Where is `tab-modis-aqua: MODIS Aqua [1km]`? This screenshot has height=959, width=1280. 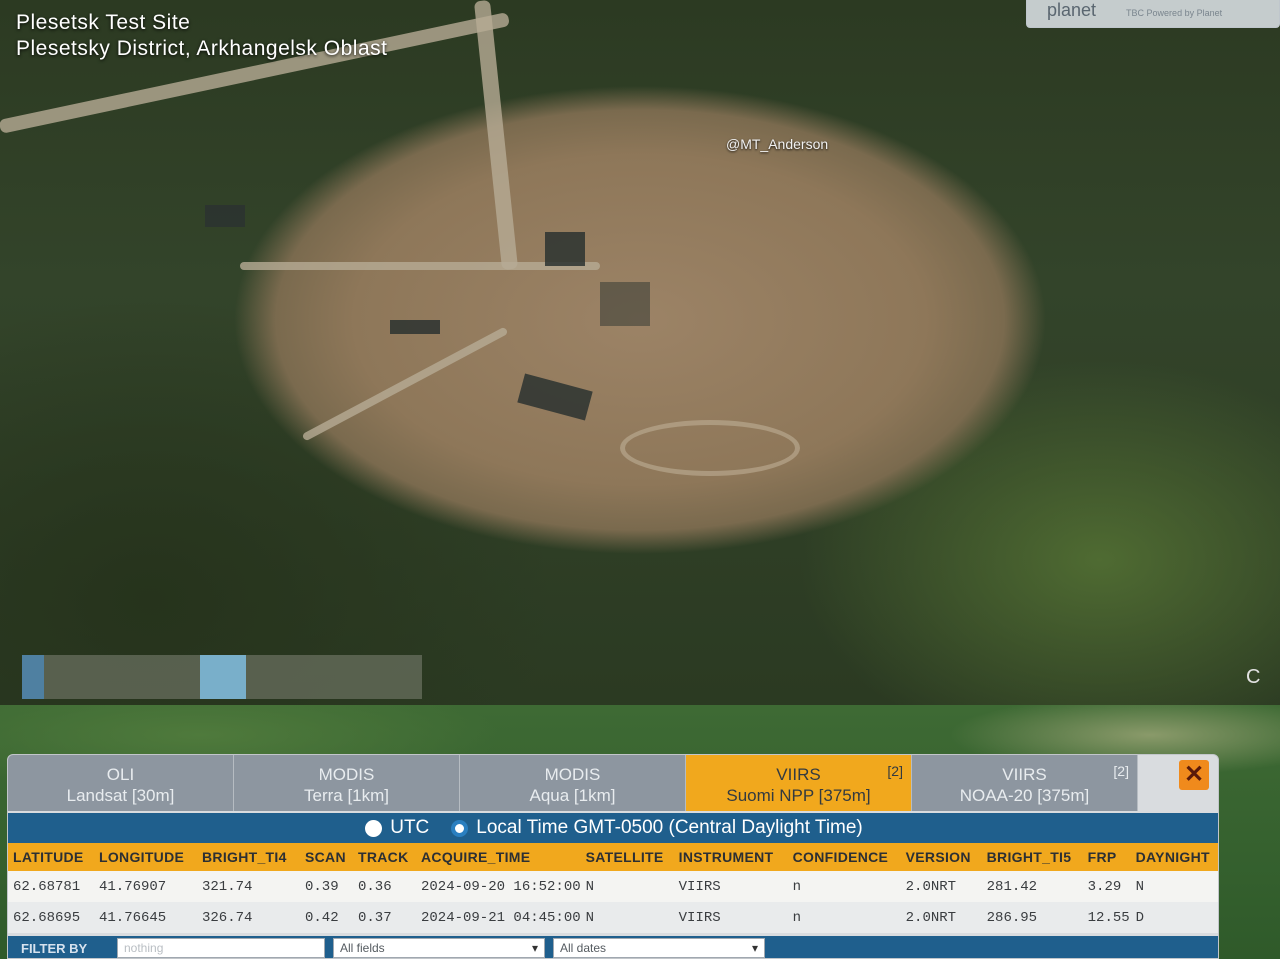 tab-modis-aqua: MODIS Aqua [1km] is located at coordinates (573, 783).